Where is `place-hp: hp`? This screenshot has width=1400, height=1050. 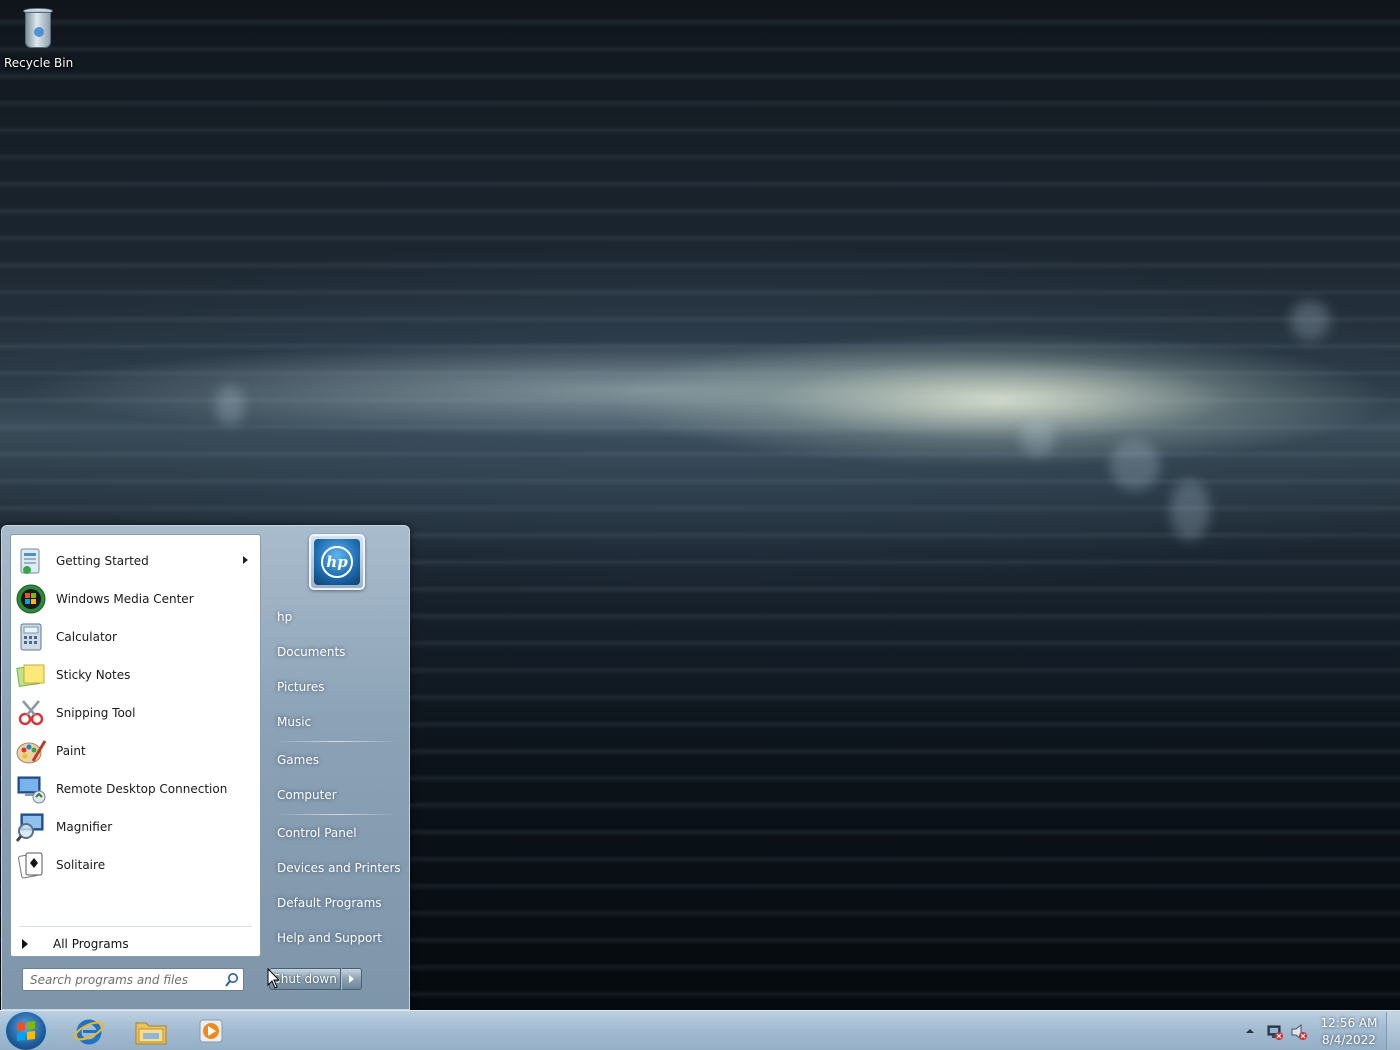 place-hp: hp is located at coordinates (284, 617).